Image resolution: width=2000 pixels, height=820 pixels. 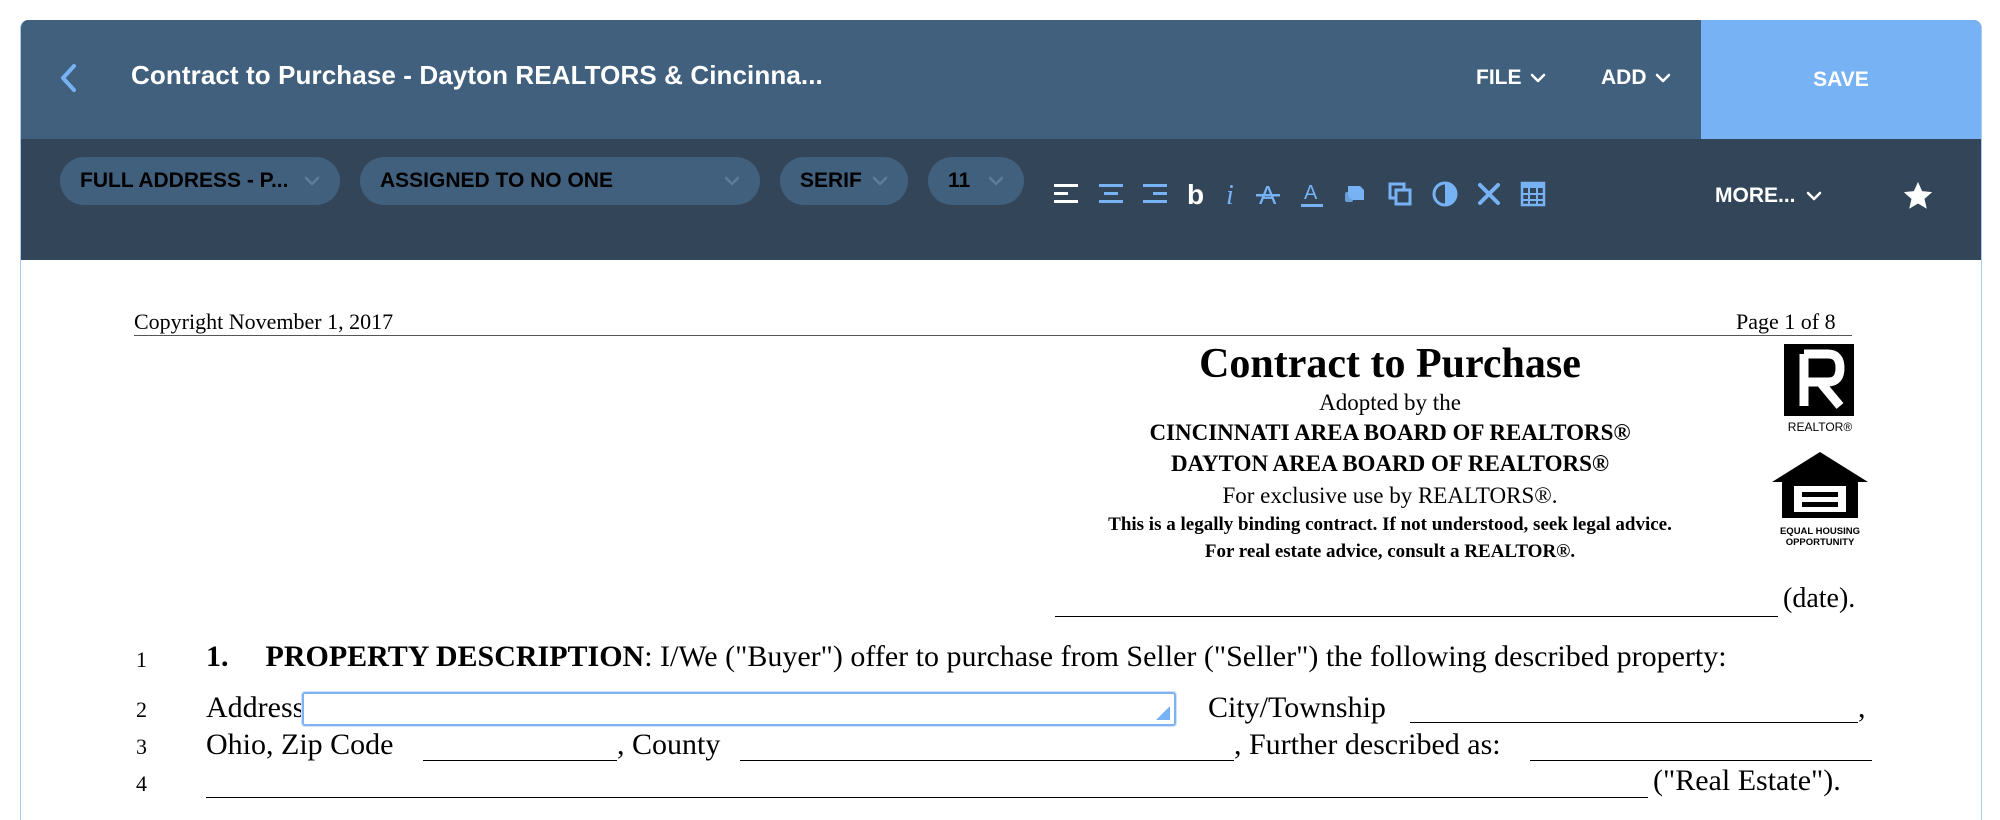 What do you see at coordinates (255, 707) in the screenshot?
I see `address-label: Address` at bounding box center [255, 707].